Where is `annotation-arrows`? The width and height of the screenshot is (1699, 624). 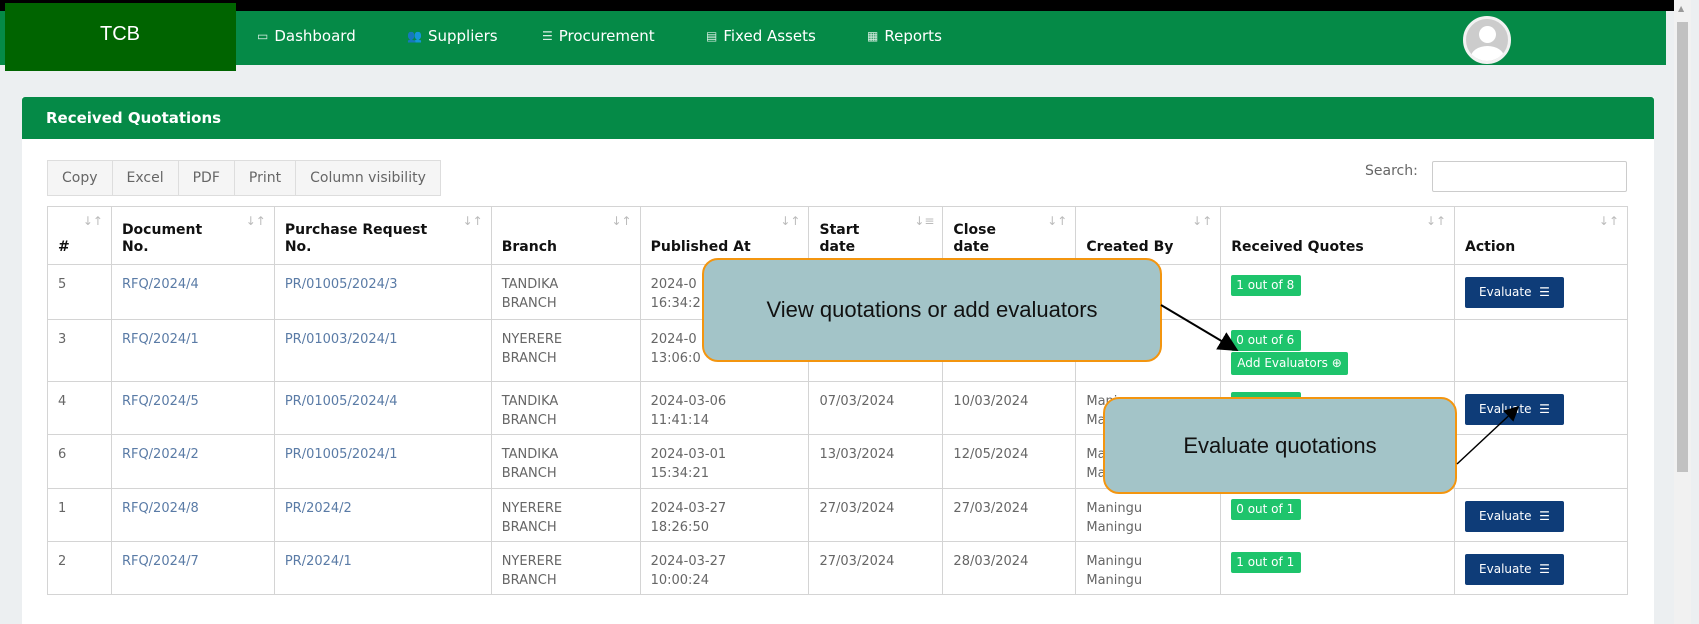 annotation-arrows is located at coordinates (1340, 384).